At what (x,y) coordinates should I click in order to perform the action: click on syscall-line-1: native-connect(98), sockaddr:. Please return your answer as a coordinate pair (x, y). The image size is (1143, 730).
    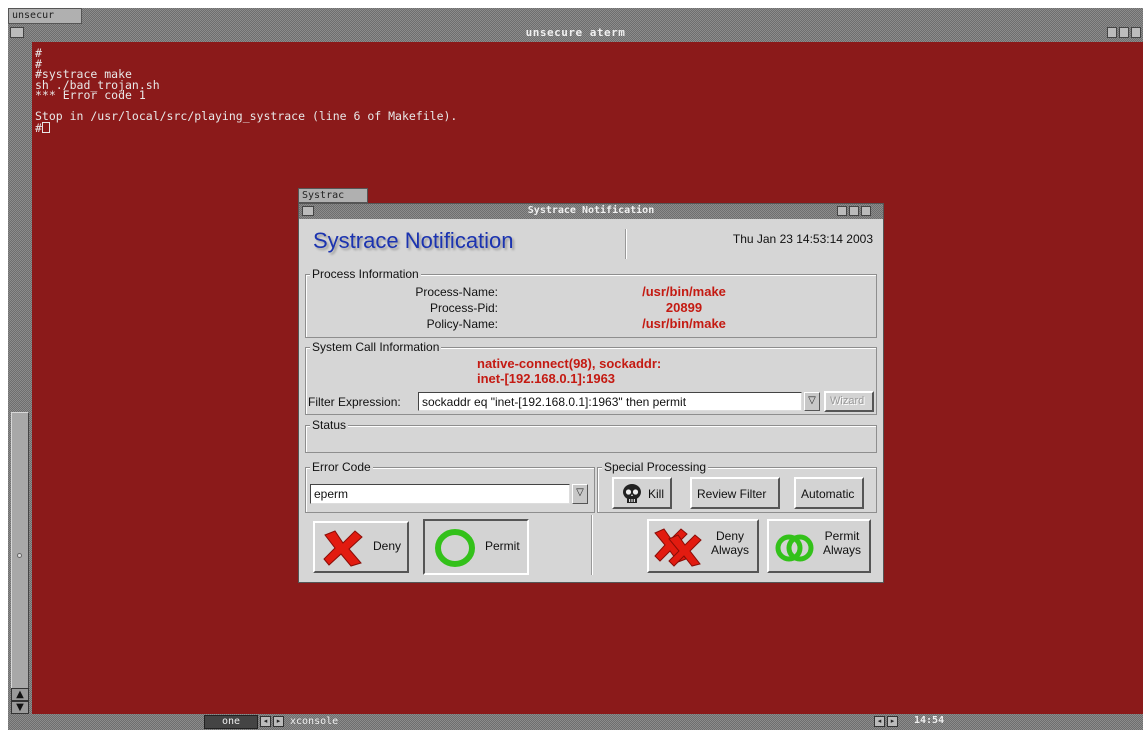
    Looking at the image, I should click on (569, 363).